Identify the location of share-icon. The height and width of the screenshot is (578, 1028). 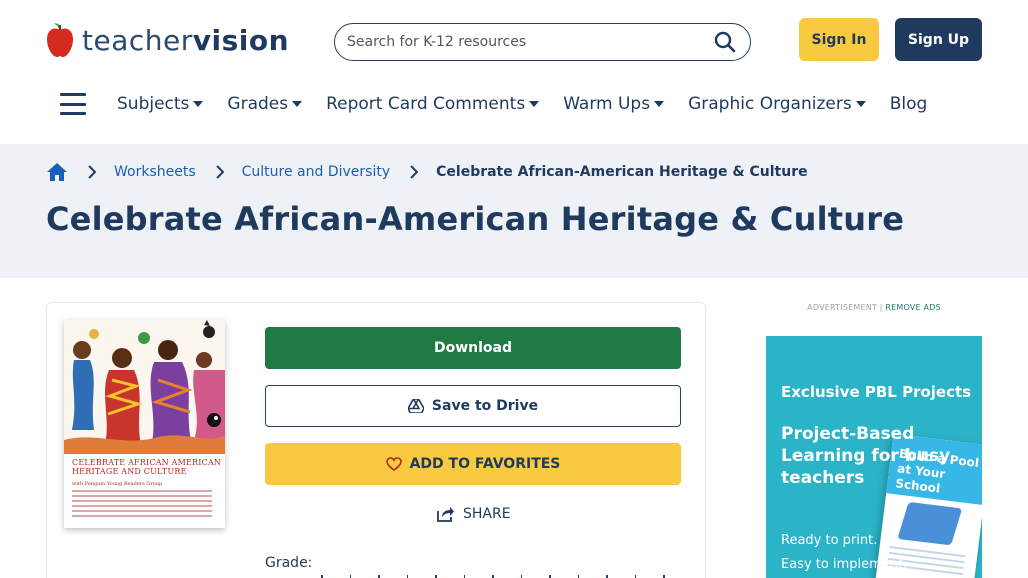
(446, 514).